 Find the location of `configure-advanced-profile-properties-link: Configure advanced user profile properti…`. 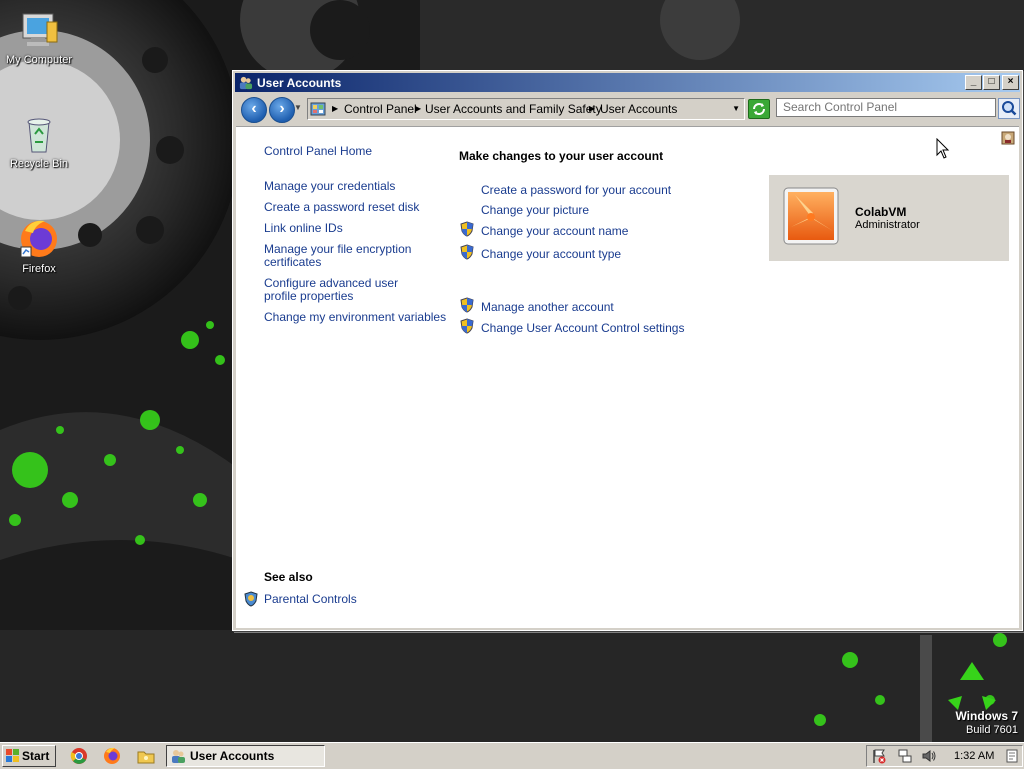

configure-advanced-profile-properties-link: Configure advanced user profile properti… is located at coordinates (349, 290).